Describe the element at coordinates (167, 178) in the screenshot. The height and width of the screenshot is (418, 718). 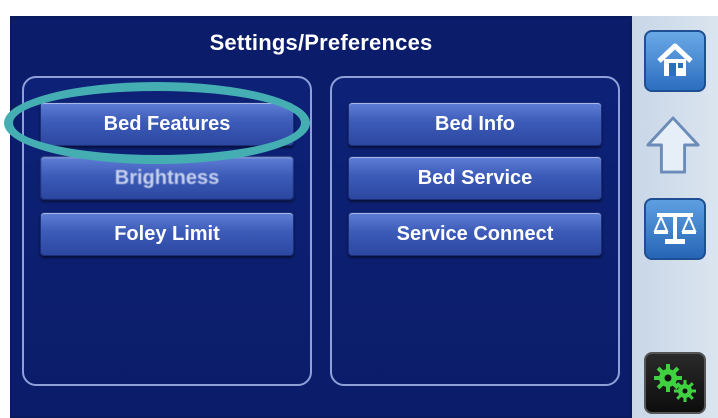
I see `brightness-button: Brightness` at that location.